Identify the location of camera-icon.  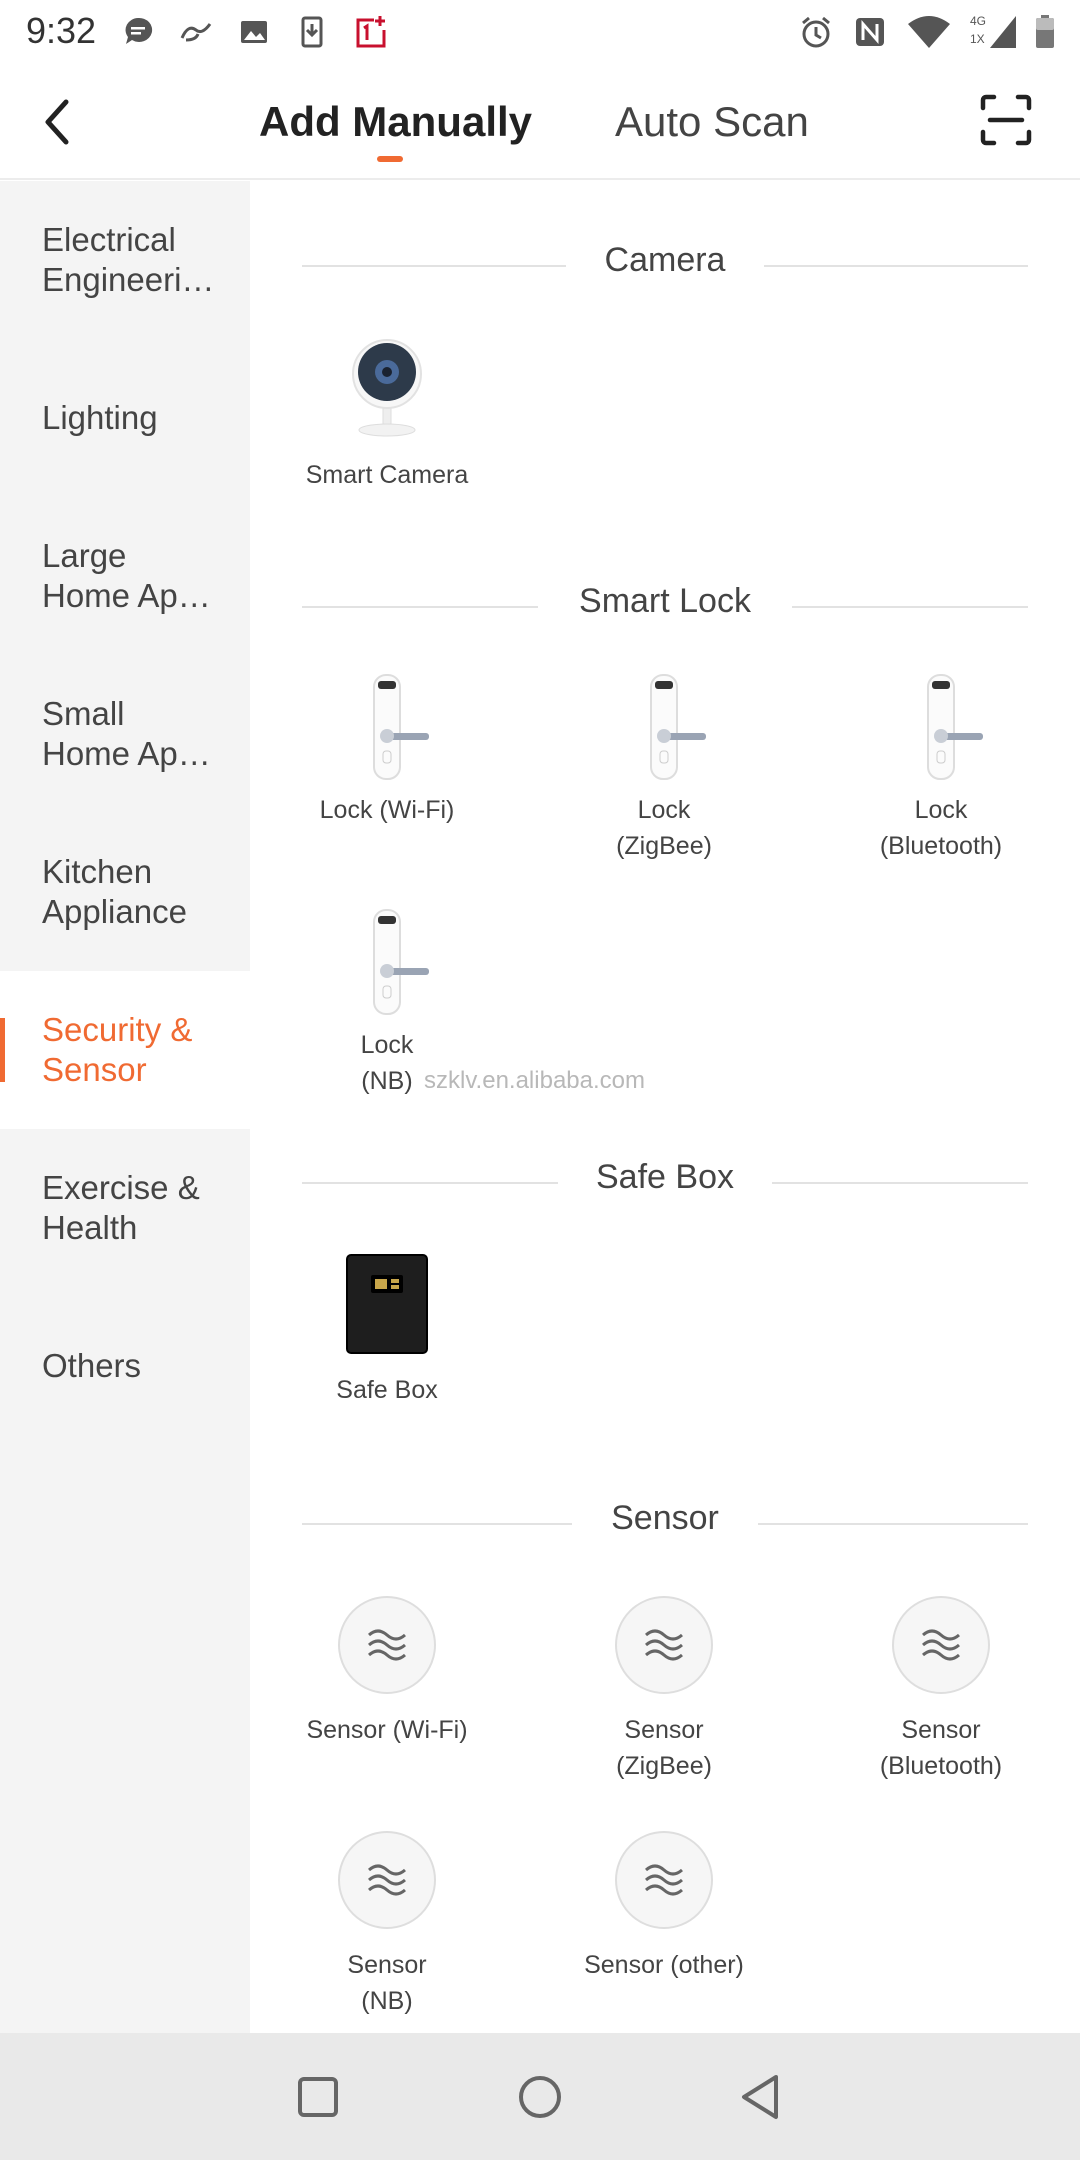
(387, 388).